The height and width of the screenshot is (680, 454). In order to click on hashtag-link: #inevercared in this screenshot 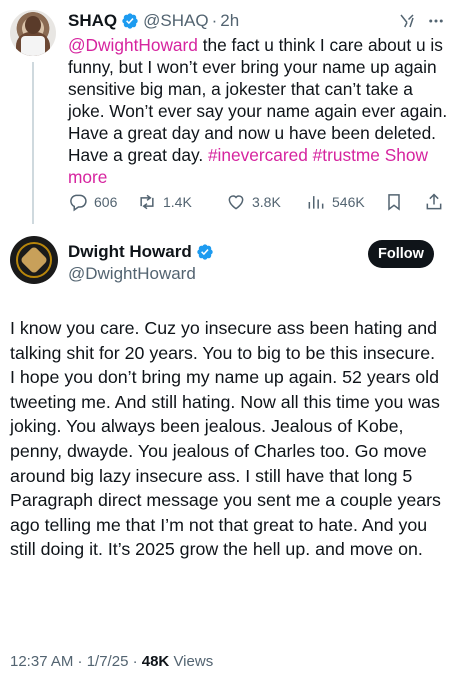, I will do `click(258, 155)`.